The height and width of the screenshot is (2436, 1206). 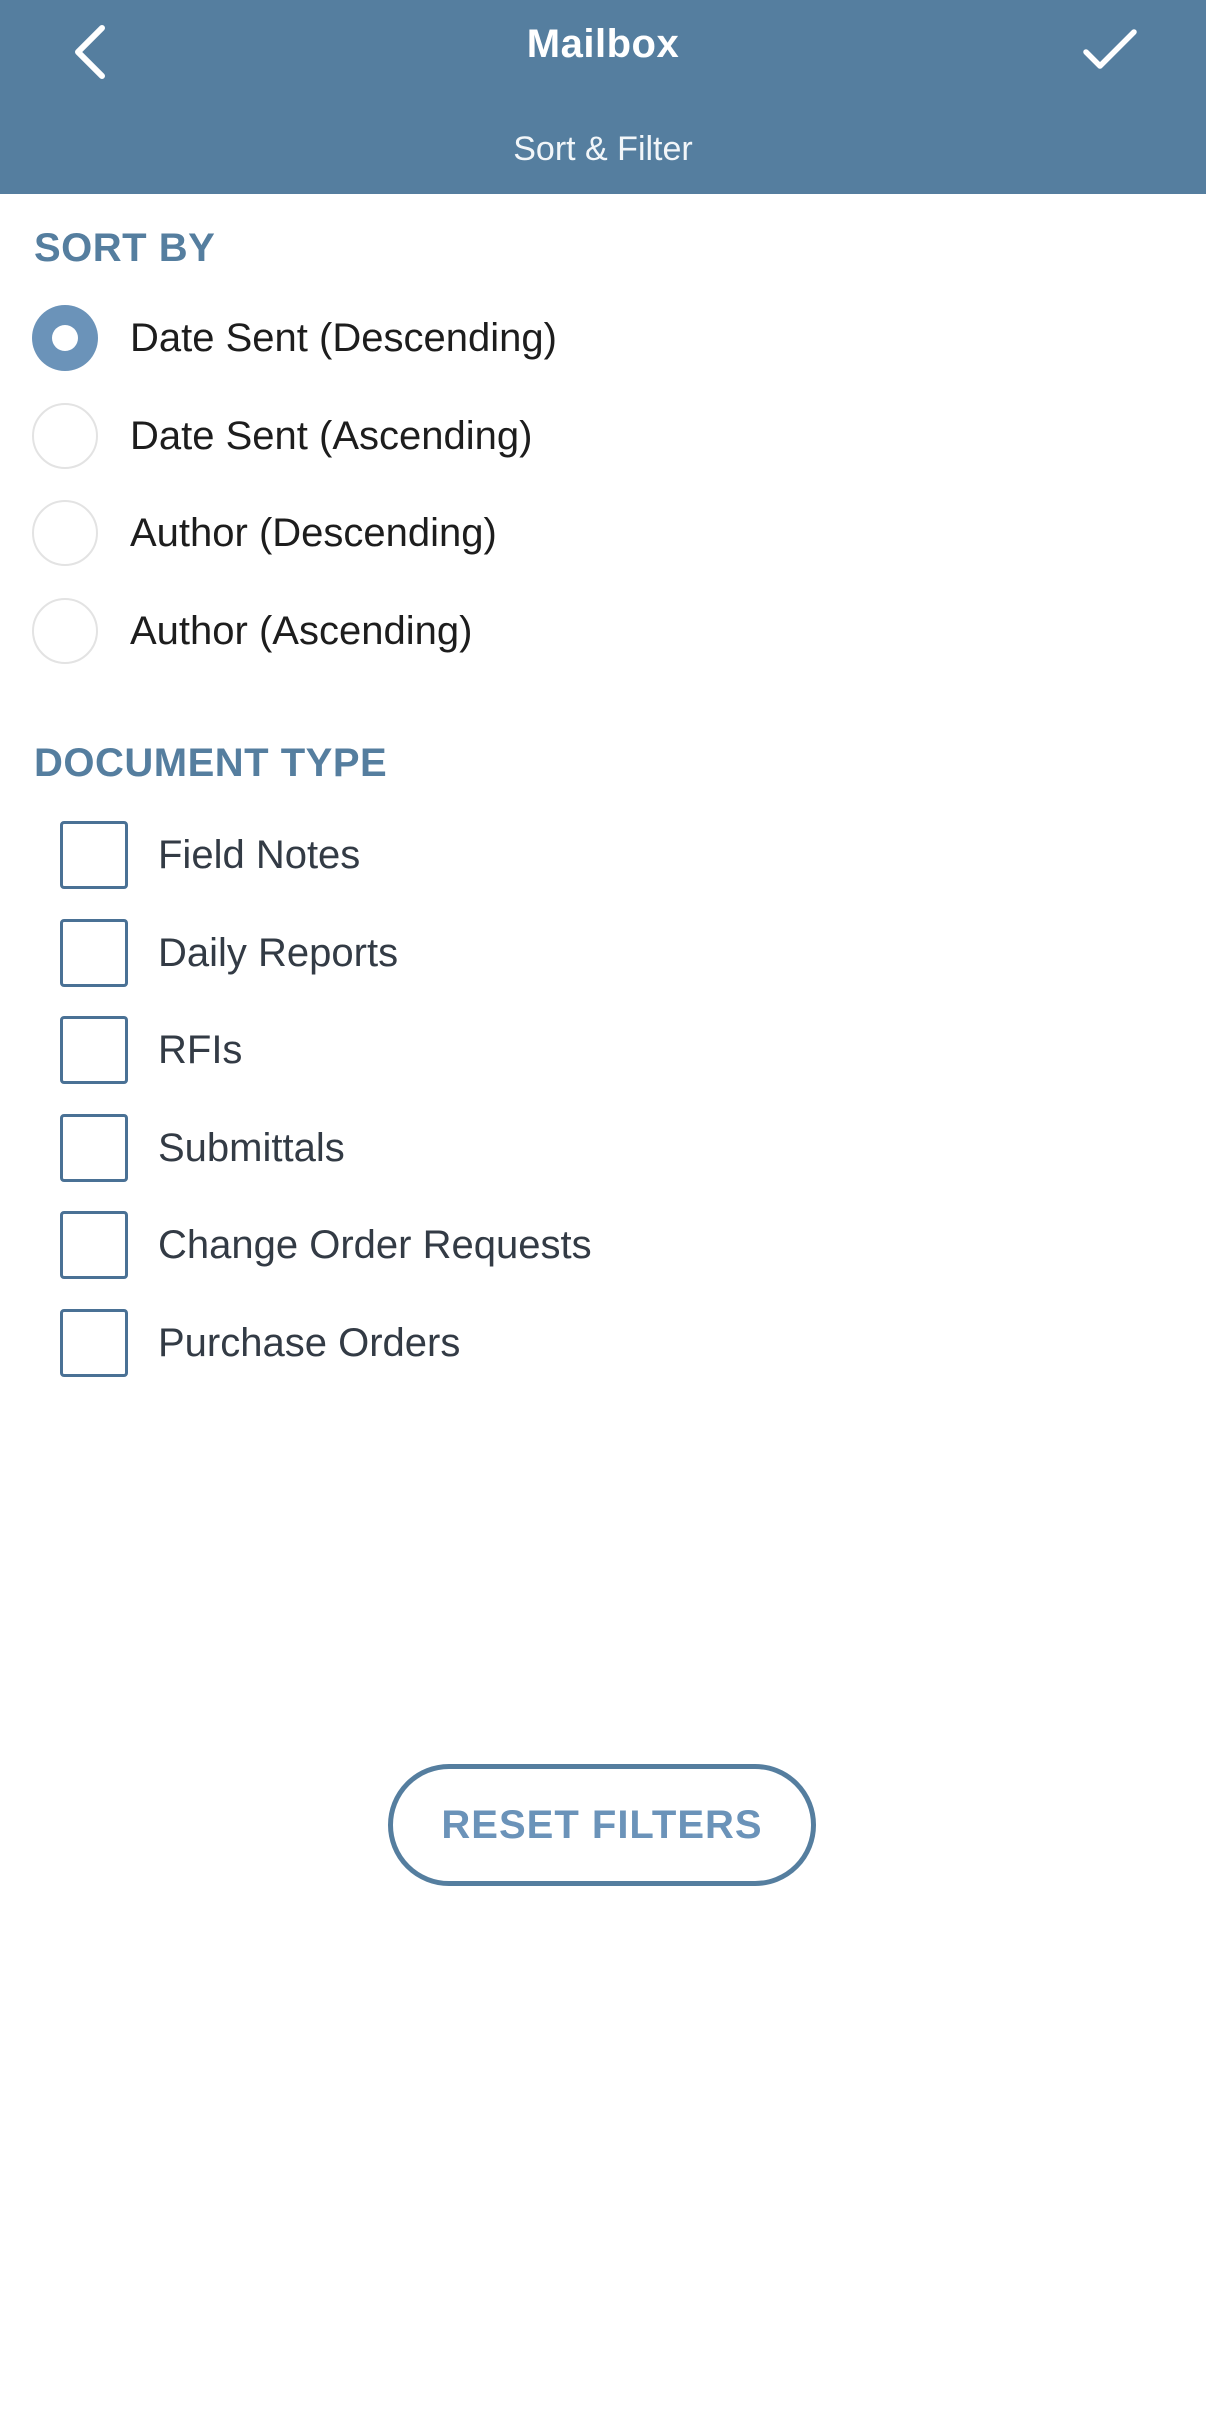 What do you see at coordinates (343, 337) in the screenshot?
I see `sort-option-label: Date Sent (Descending)` at bounding box center [343, 337].